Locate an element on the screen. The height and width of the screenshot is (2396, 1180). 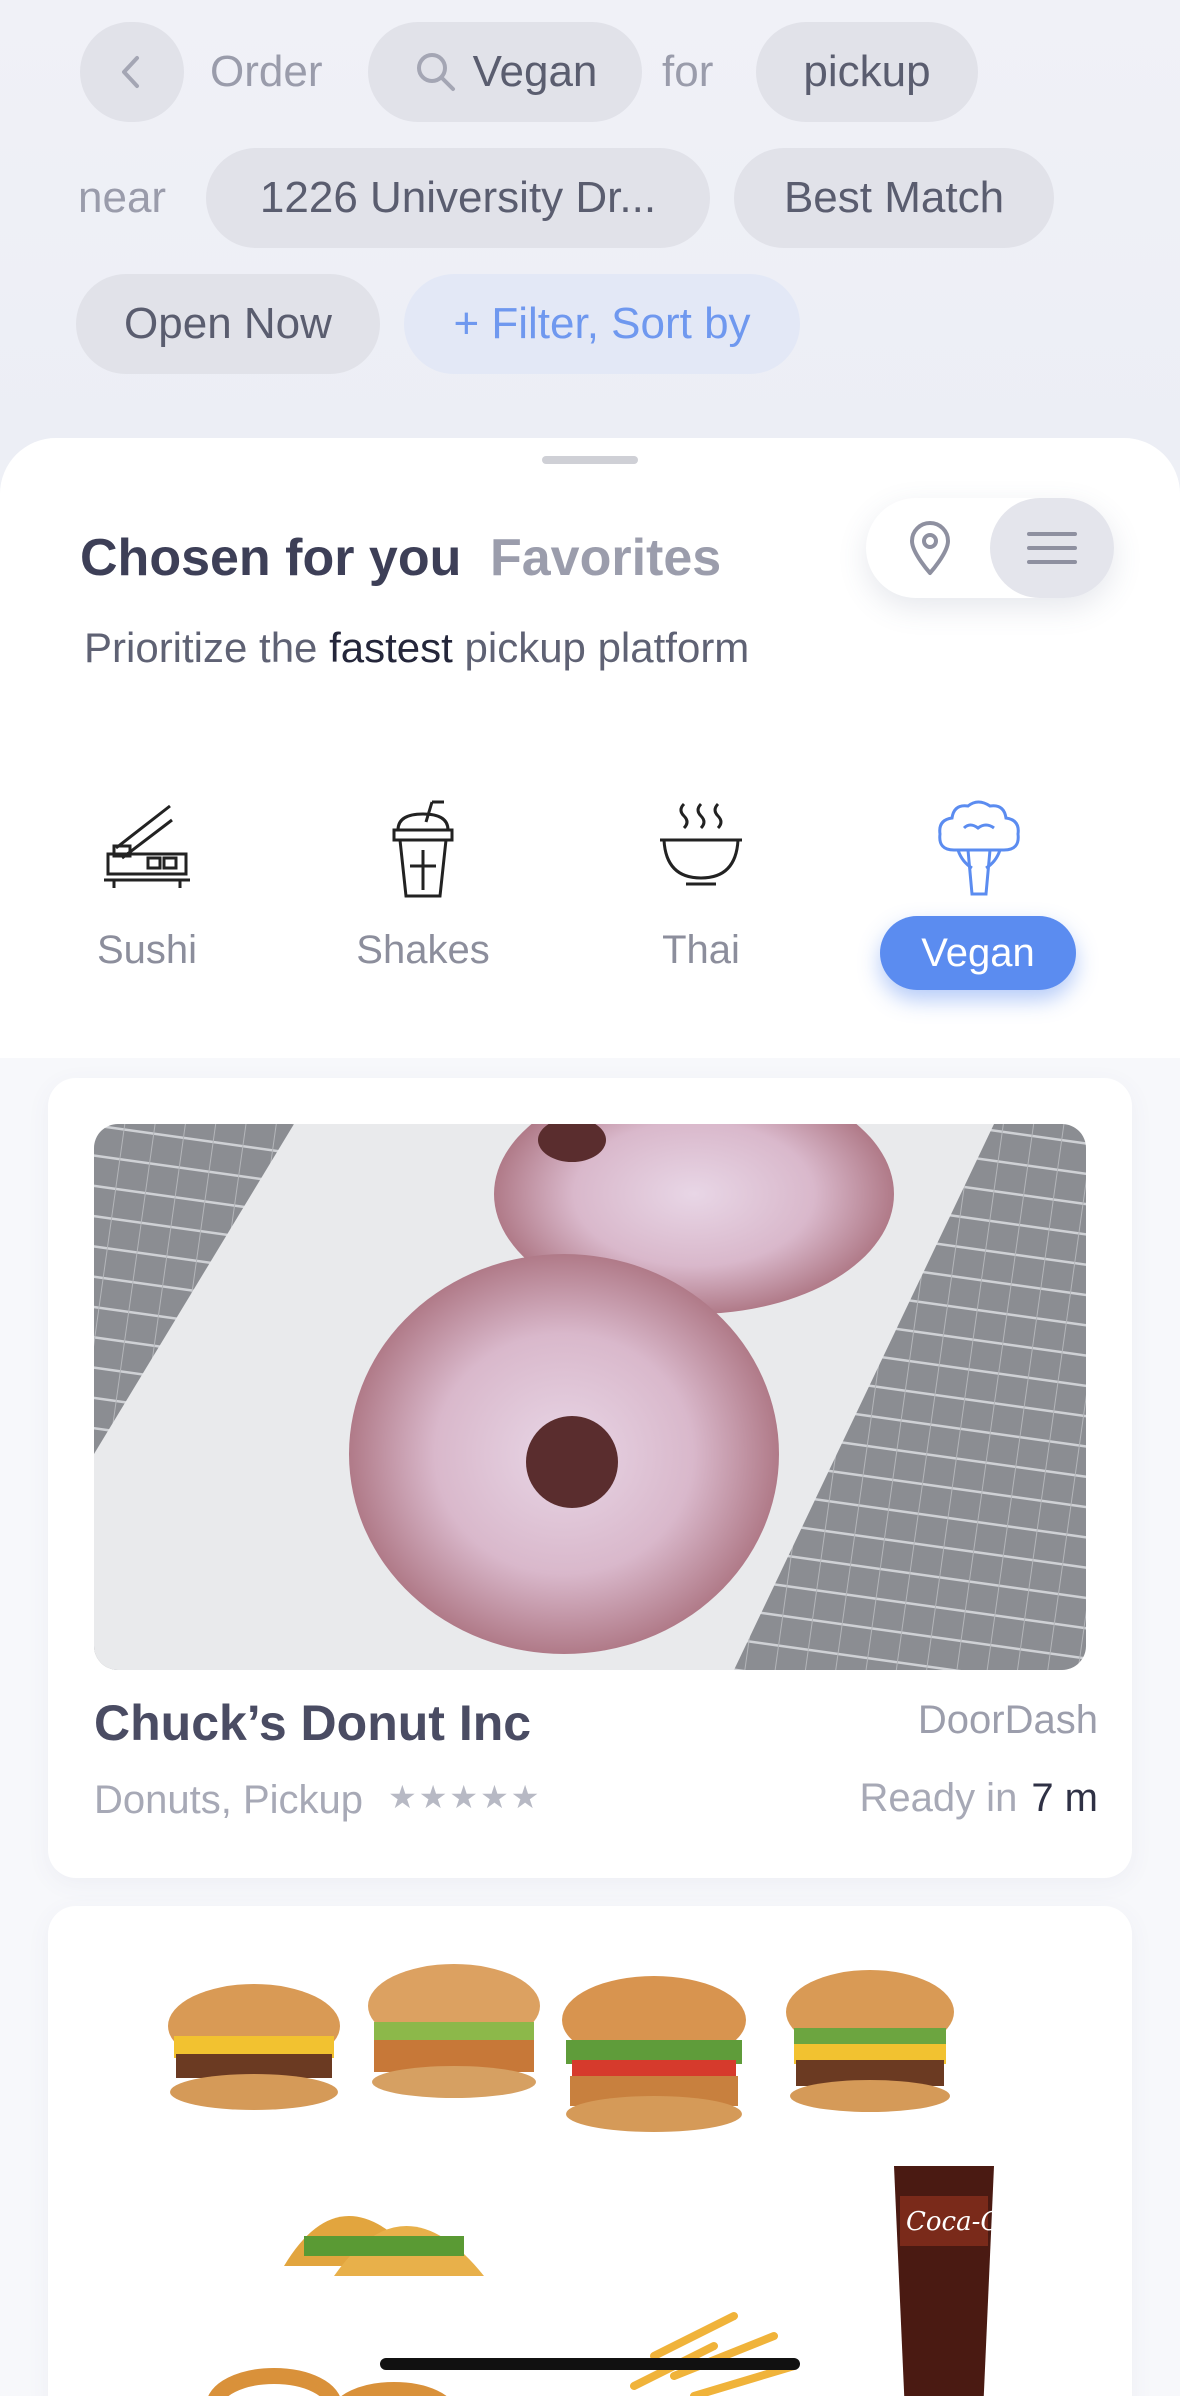
for-word: for is located at coordinates (688, 71).